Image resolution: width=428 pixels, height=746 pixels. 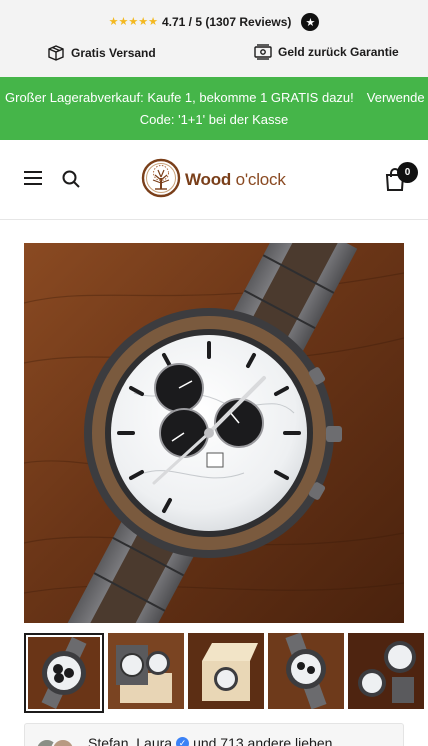 I want to click on logo-text: Wood o'clock, so click(x=235, y=180).